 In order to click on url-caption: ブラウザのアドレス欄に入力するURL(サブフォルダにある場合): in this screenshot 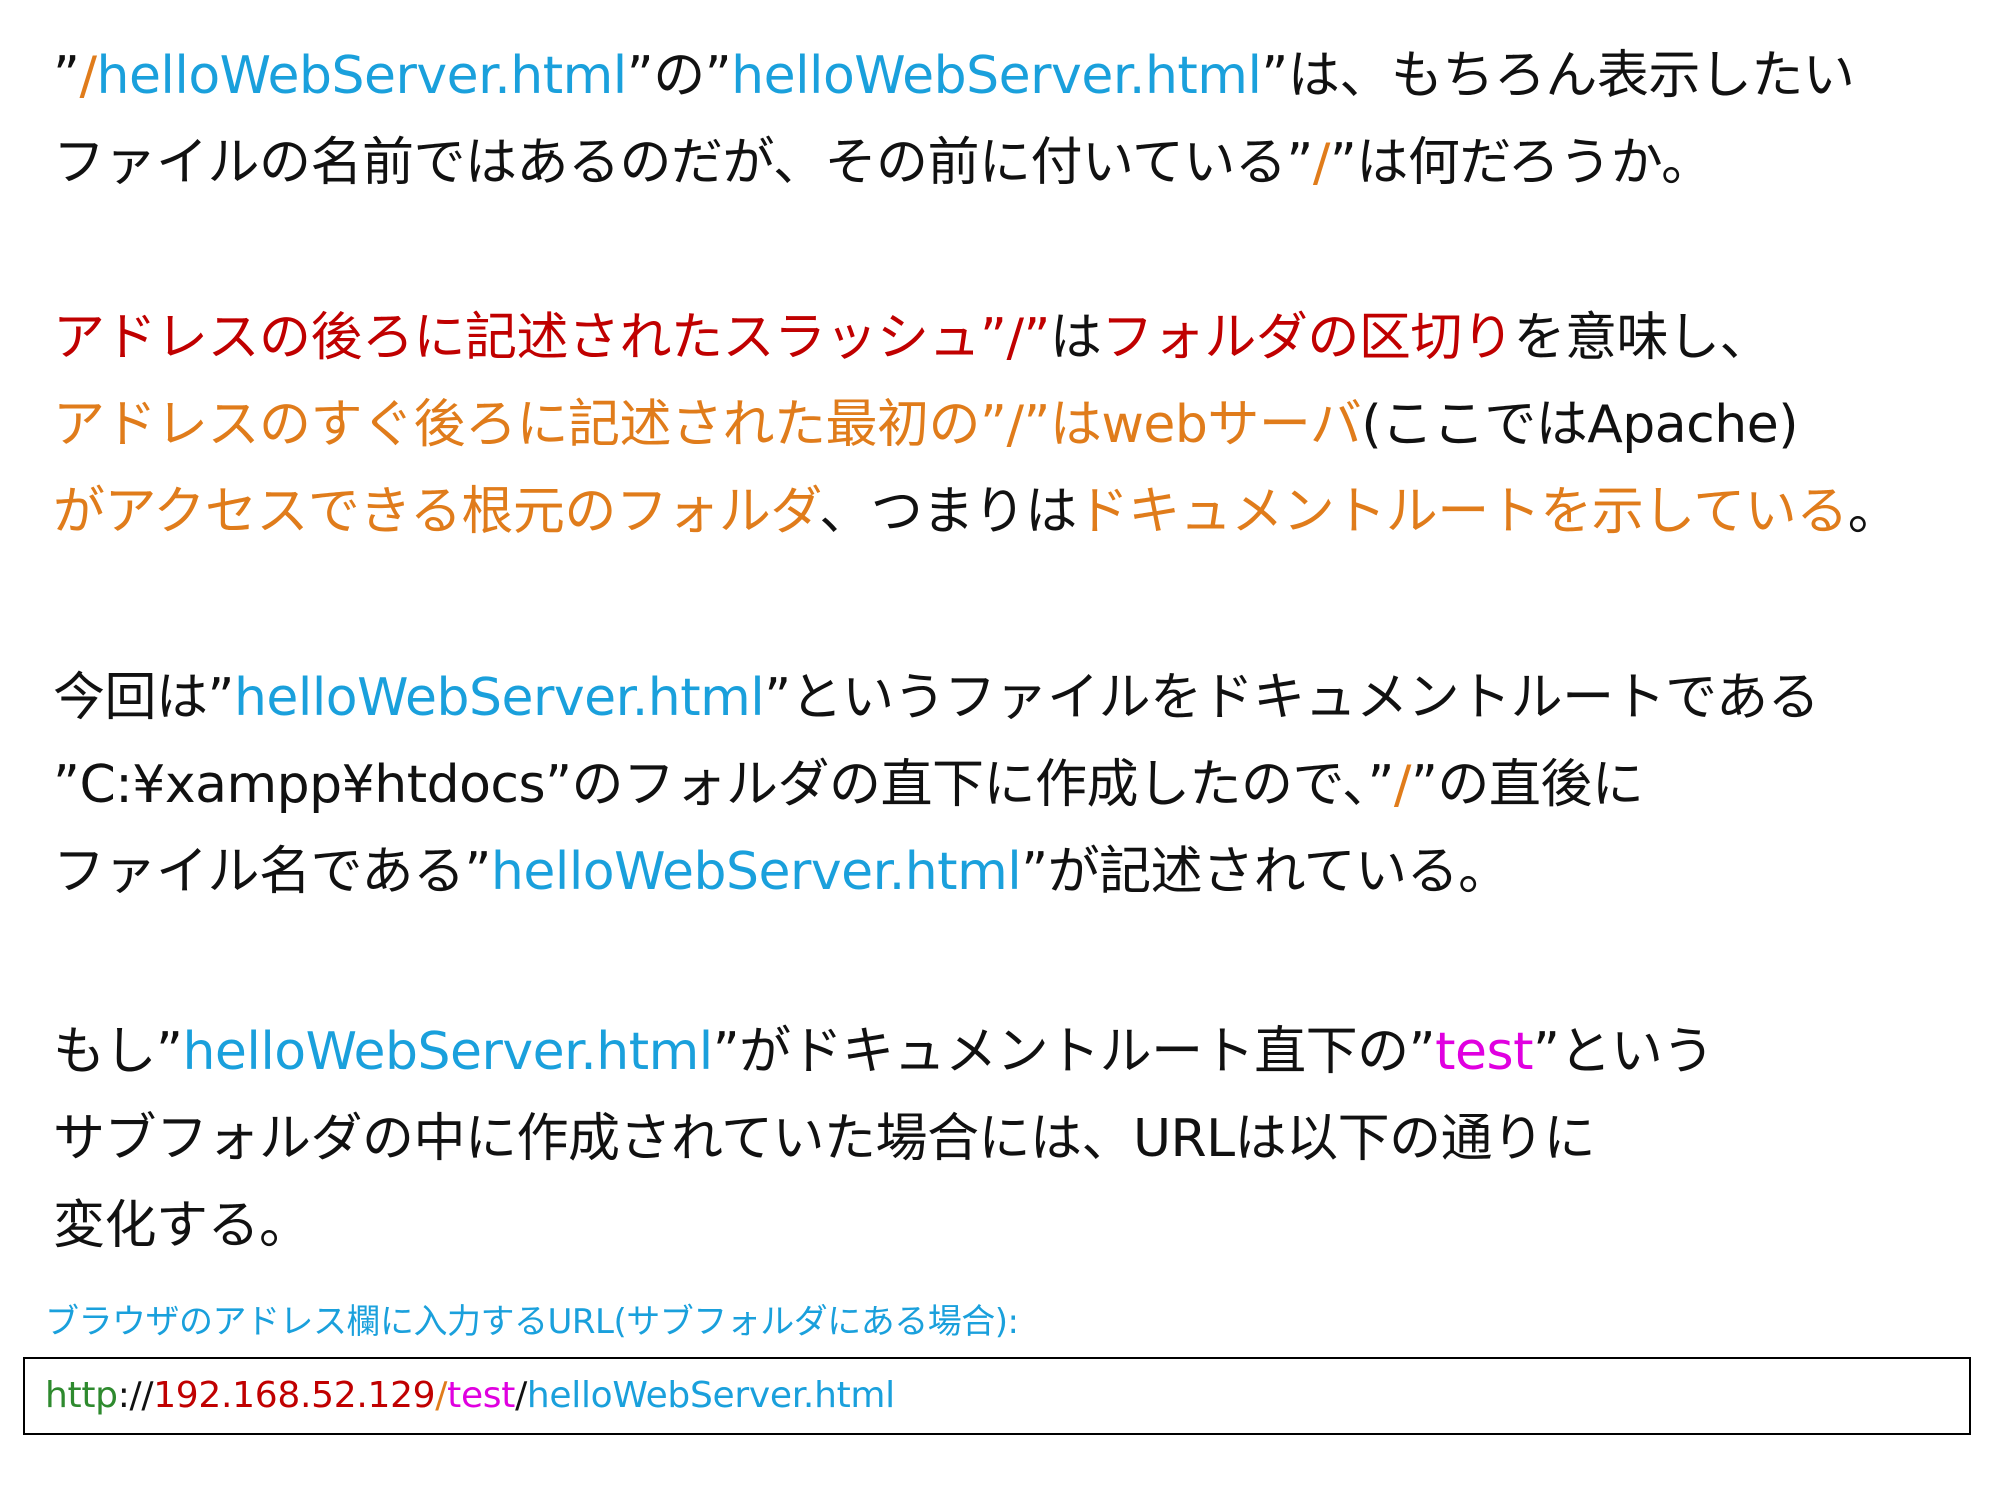, I will do `click(532, 1322)`.